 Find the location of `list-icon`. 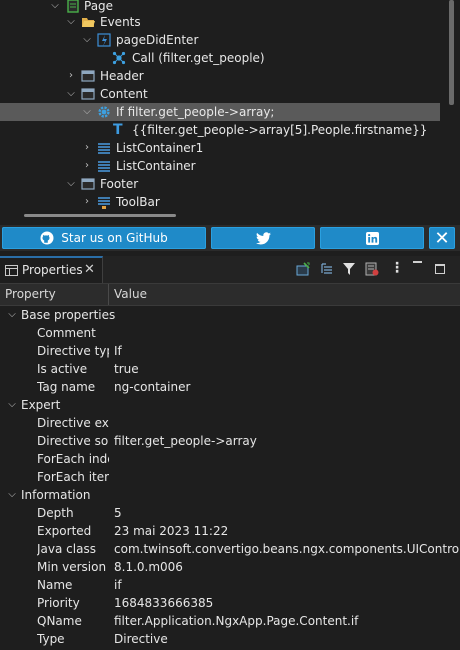

list-icon is located at coordinates (104, 166).